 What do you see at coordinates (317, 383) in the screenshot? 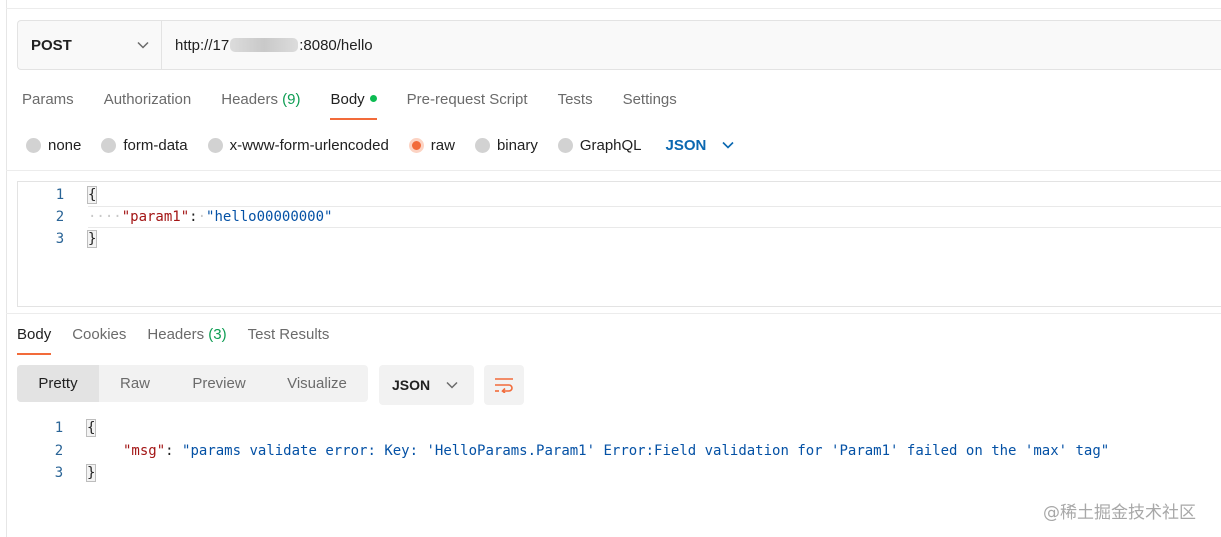
I see `view-visualize-button: Visualize` at bounding box center [317, 383].